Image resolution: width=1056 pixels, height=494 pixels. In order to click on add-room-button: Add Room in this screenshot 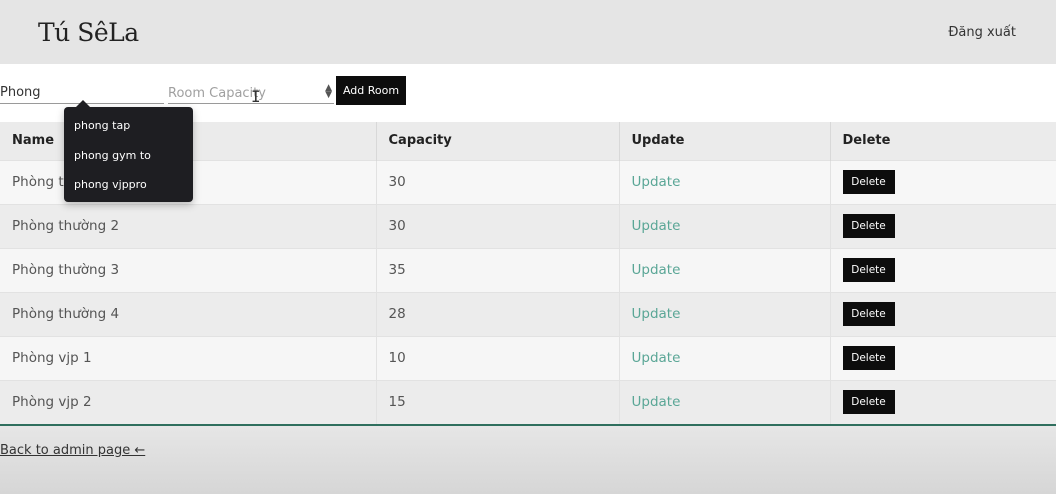, I will do `click(371, 90)`.